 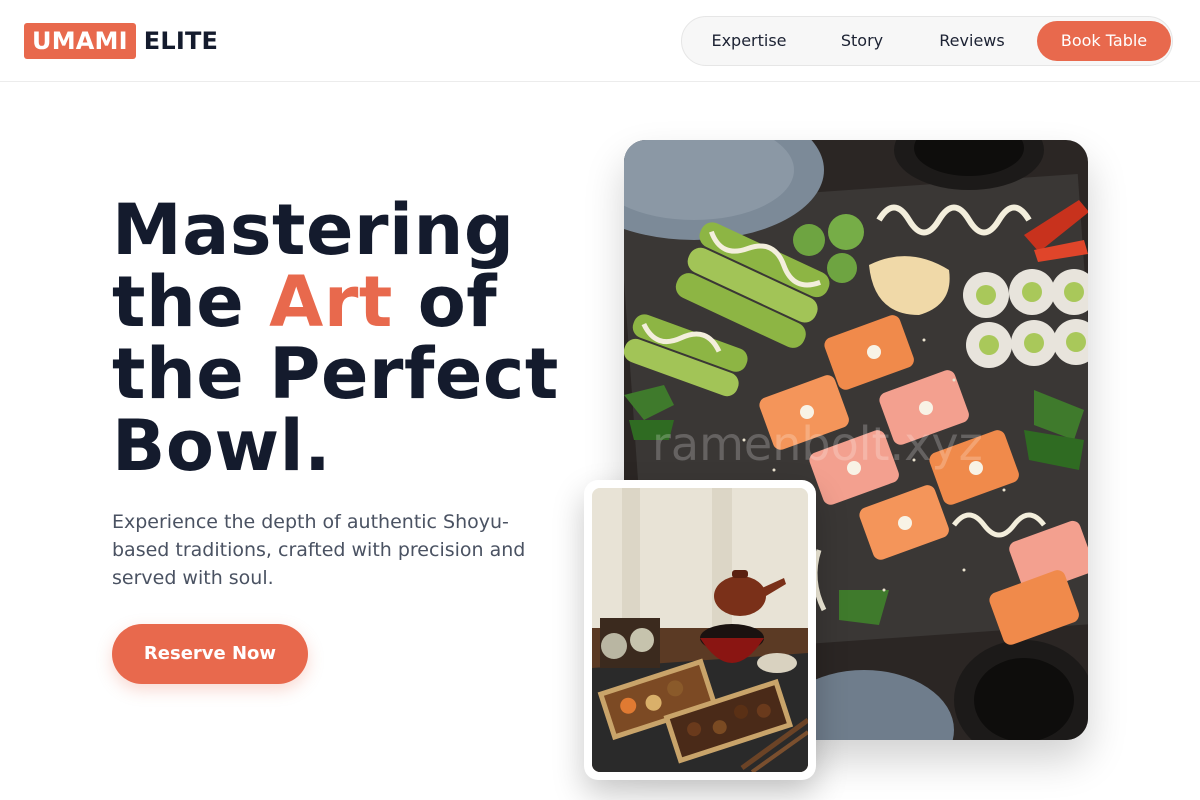 I want to click on bento-tray-image-card, so click(x=700, y=630).